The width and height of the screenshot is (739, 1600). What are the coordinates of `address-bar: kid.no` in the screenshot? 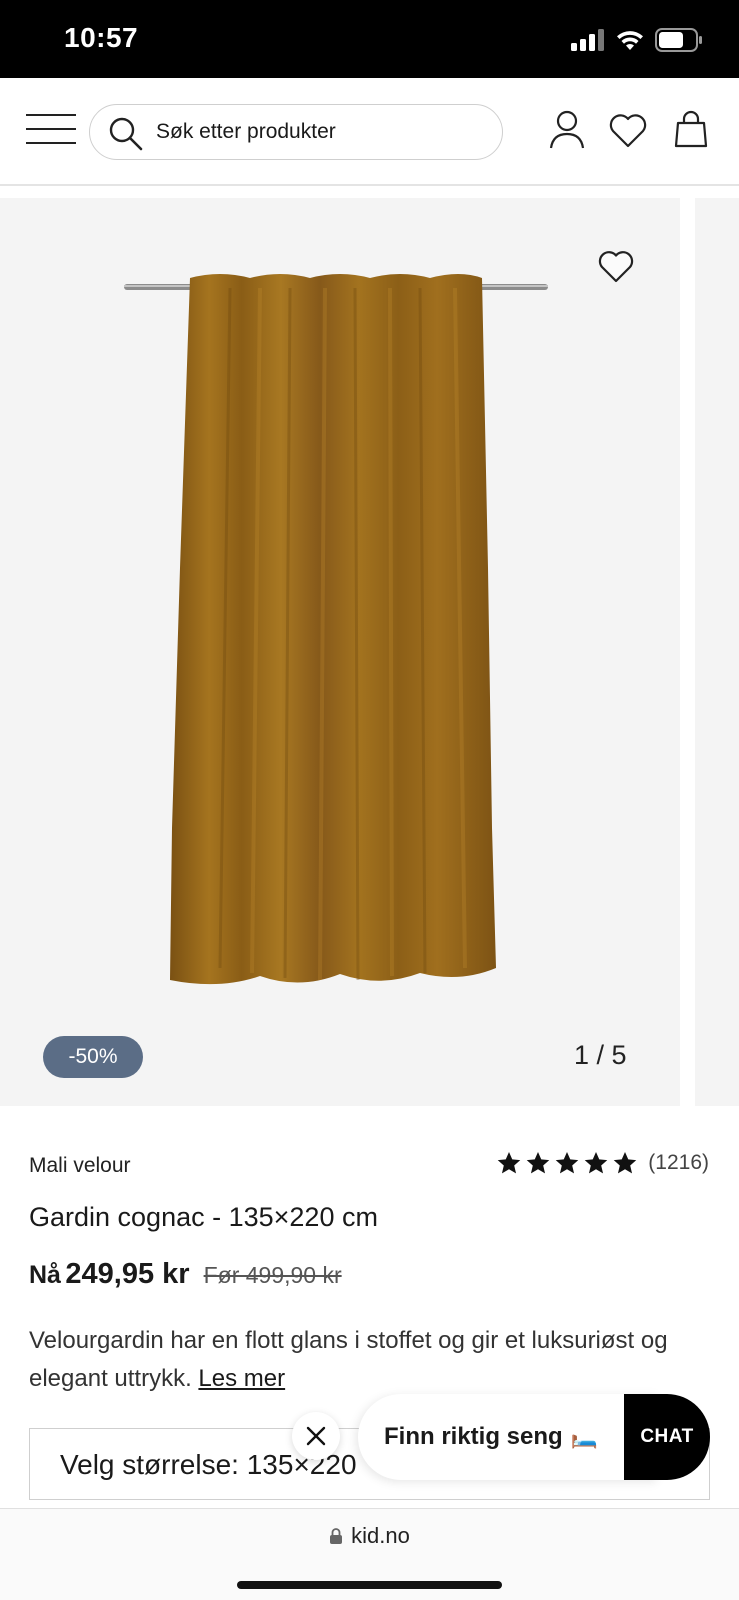 It's located at (369, 1536).